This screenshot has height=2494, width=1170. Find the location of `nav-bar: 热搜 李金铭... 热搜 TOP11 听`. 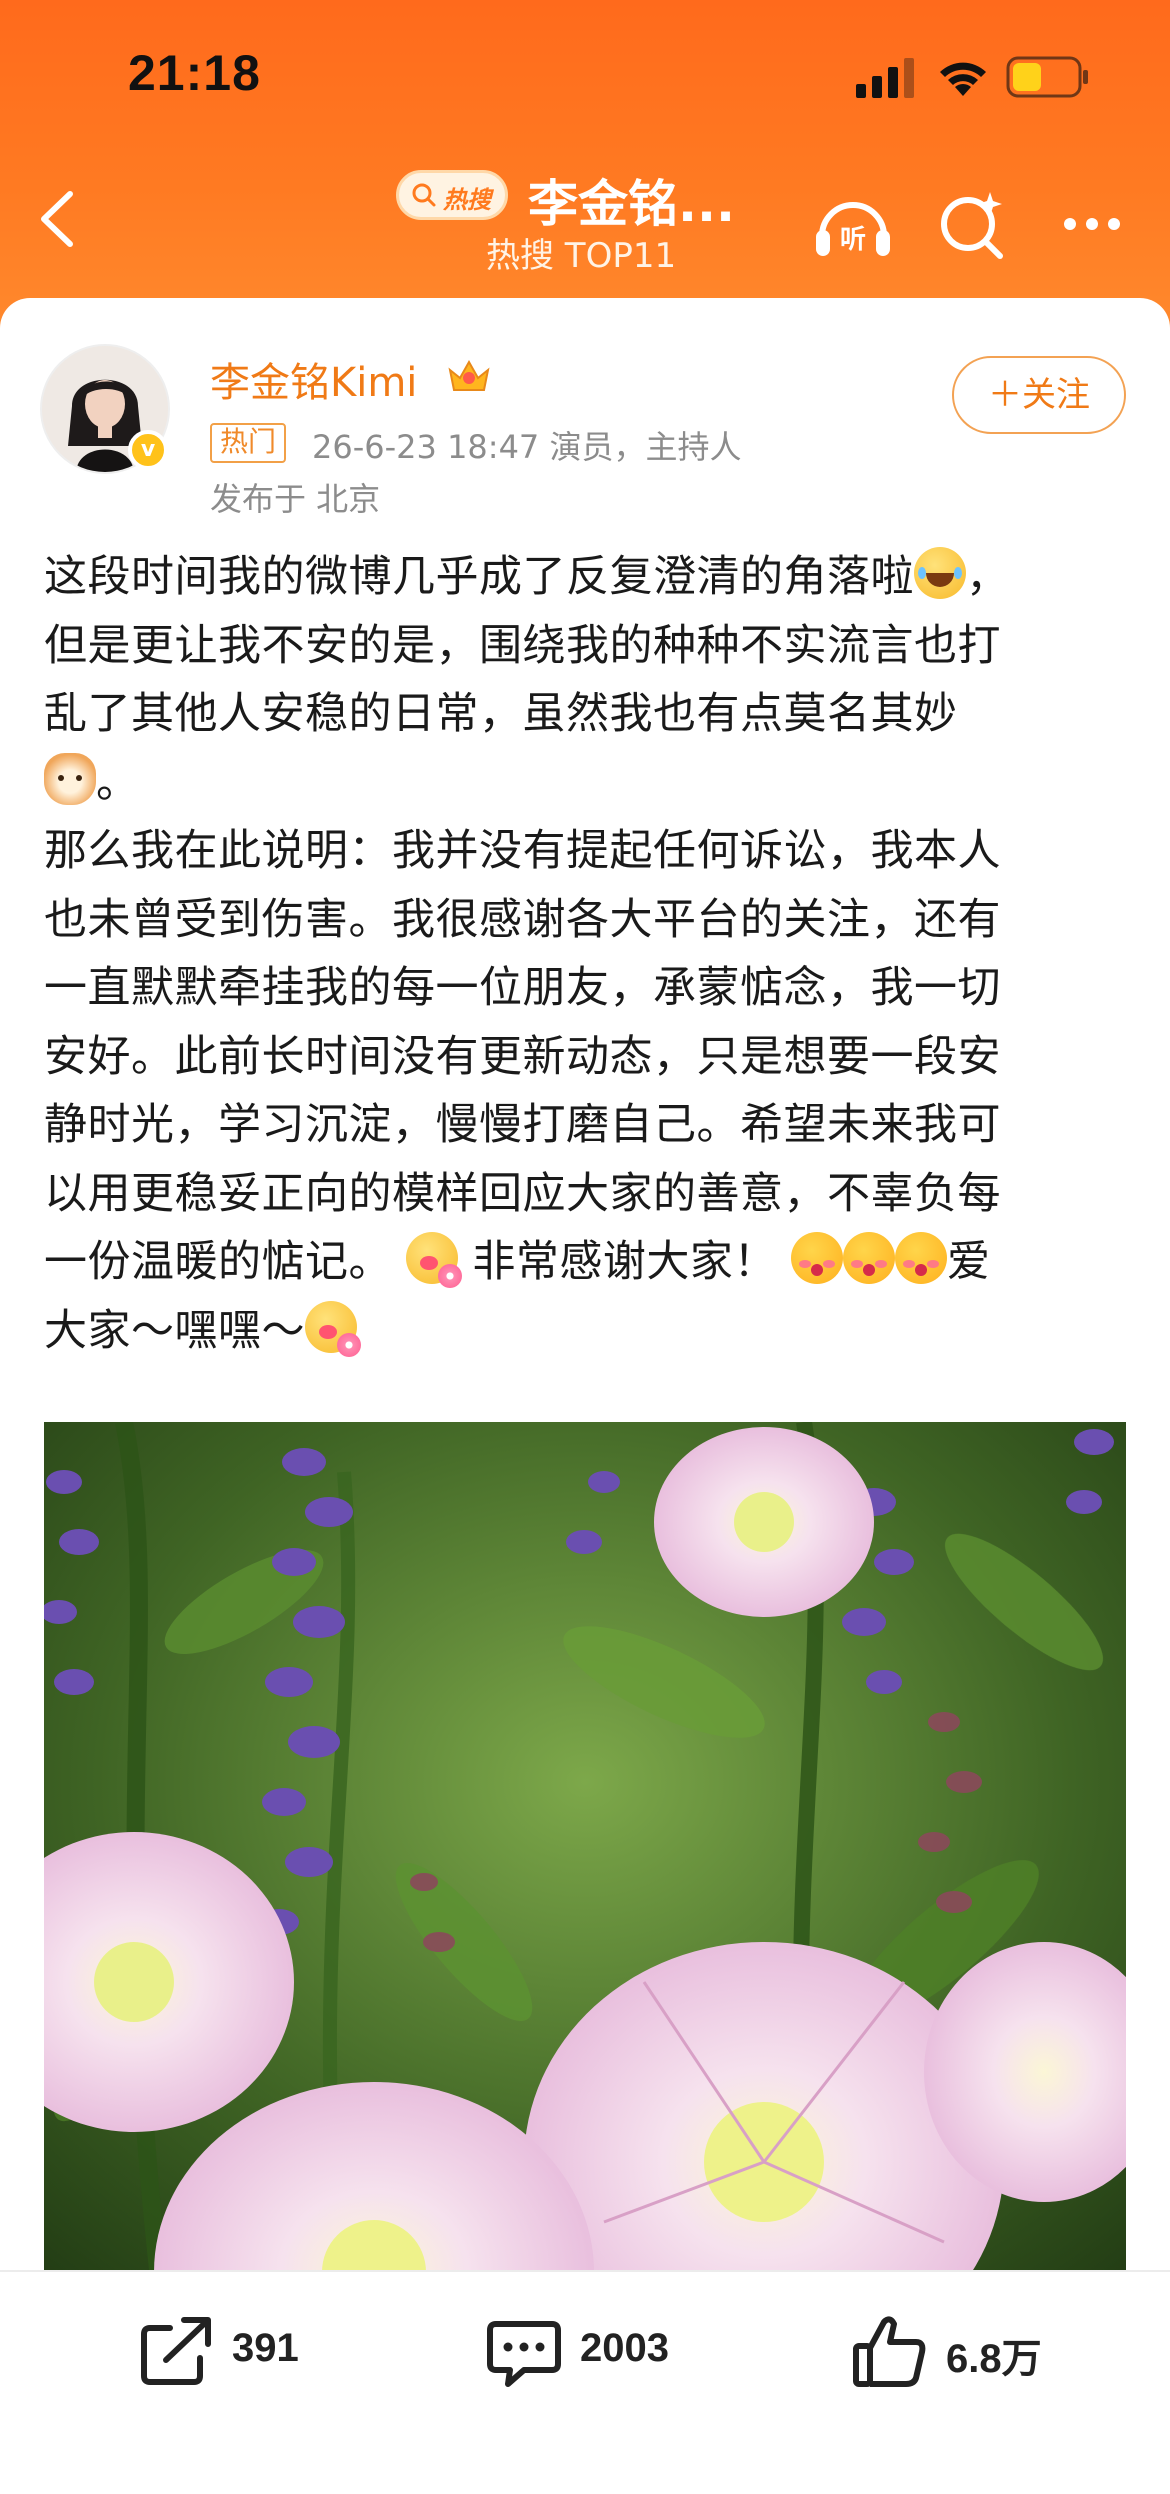

nav-bar: 热搜 李金铭... 热搜 TOP11 听 is located at coordinates (585, 225).